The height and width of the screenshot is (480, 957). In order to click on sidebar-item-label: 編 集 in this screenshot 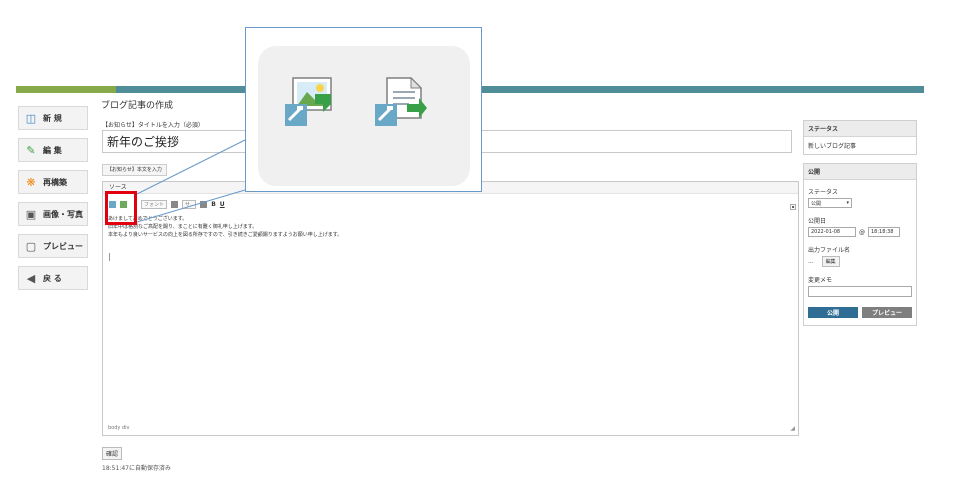, I will do `click(52, 150)`.